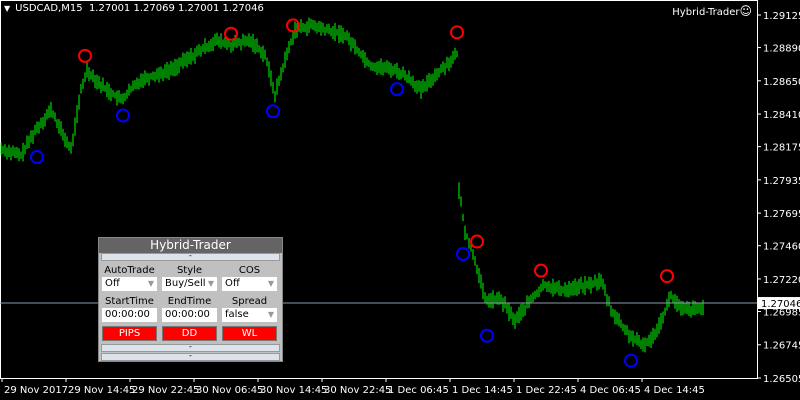 The height and width of the screenshot is (400, 800). I want to click on time-tick-label: 1 Dec 14:45, so click(482, 390).